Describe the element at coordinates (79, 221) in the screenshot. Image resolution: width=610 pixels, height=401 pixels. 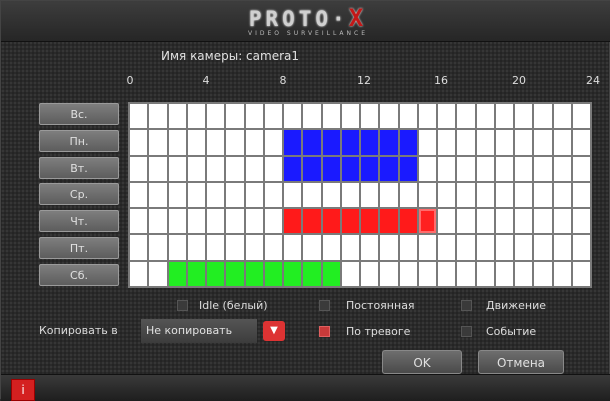
I see `day-button-thursday: Чт.` at that location.